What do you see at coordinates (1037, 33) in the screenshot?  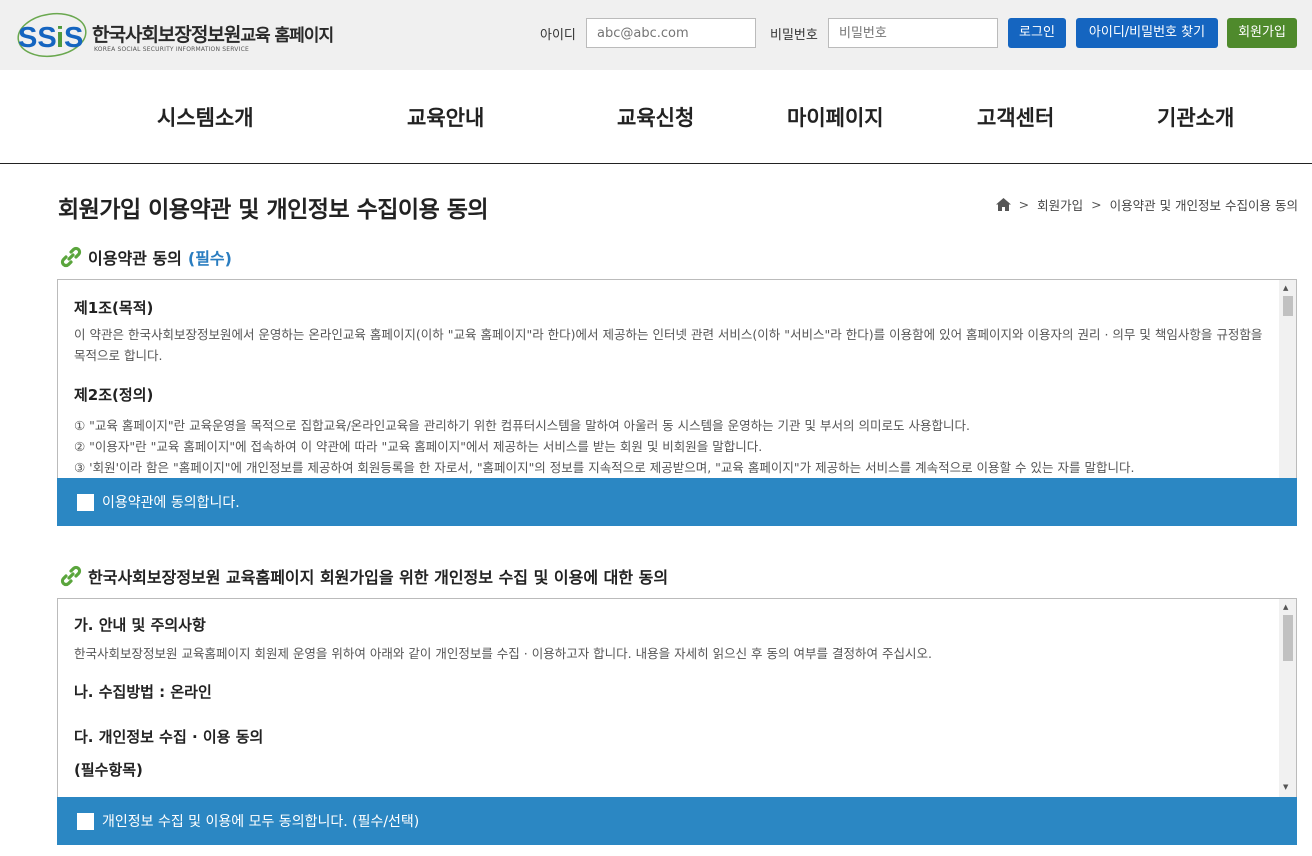 I see `login-button: 로그인` at bounding box center [1037, 33].